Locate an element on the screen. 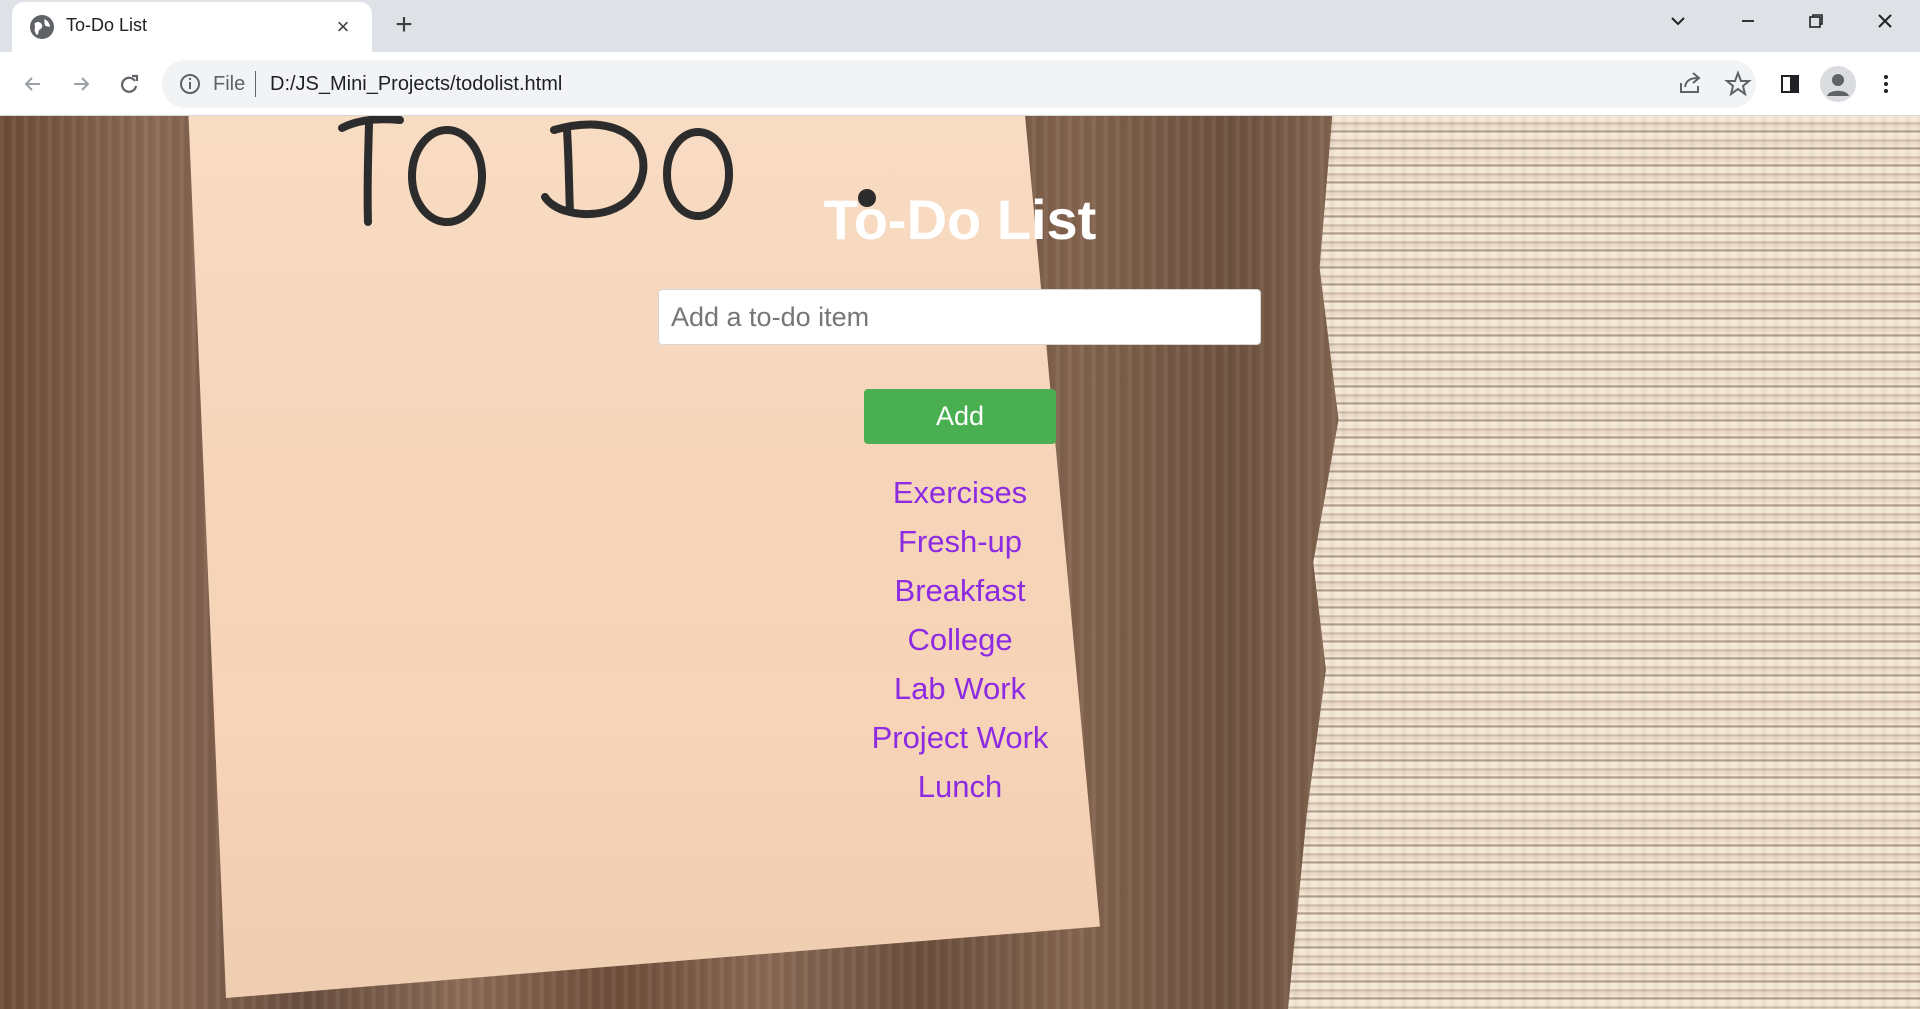  minimize-icon is located at coordinates (1748, 21).